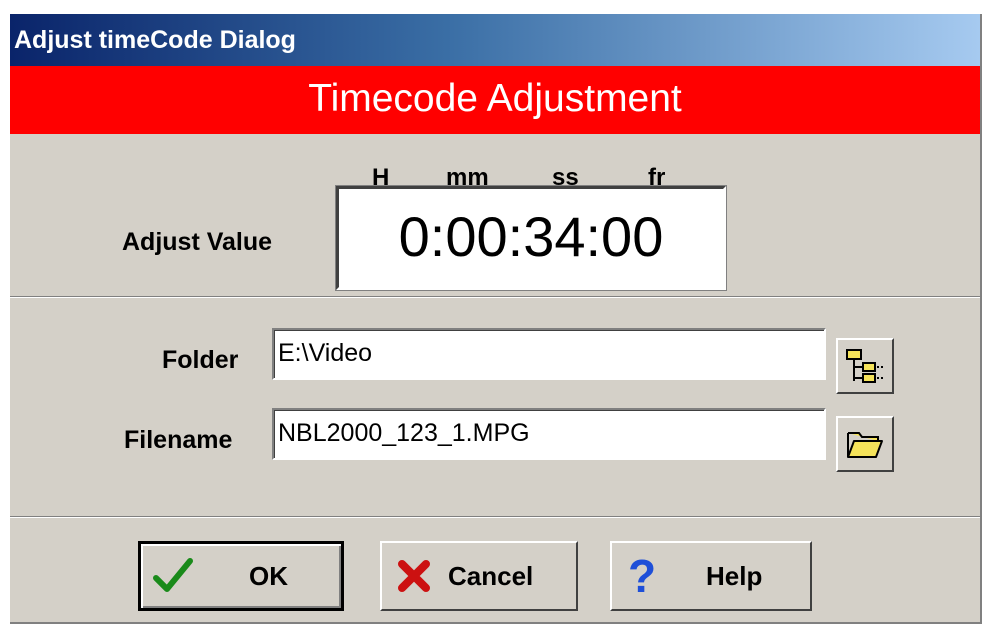 This screenshot has width=984, height=627. I want to click on folder-tree-icon, so click(864, 366).